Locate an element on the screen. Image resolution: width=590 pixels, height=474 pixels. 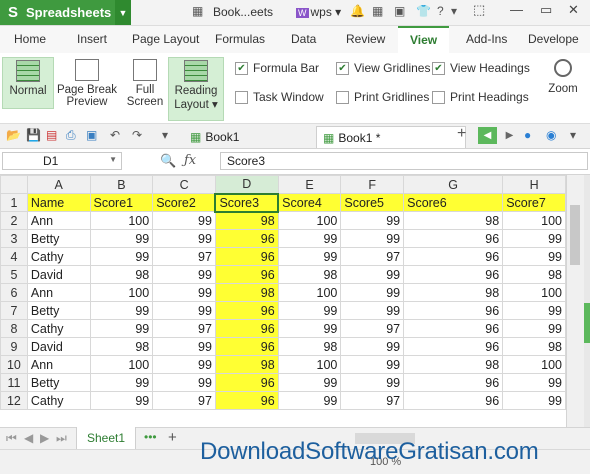
row-header: 5 is located at coordinates (14, 274).